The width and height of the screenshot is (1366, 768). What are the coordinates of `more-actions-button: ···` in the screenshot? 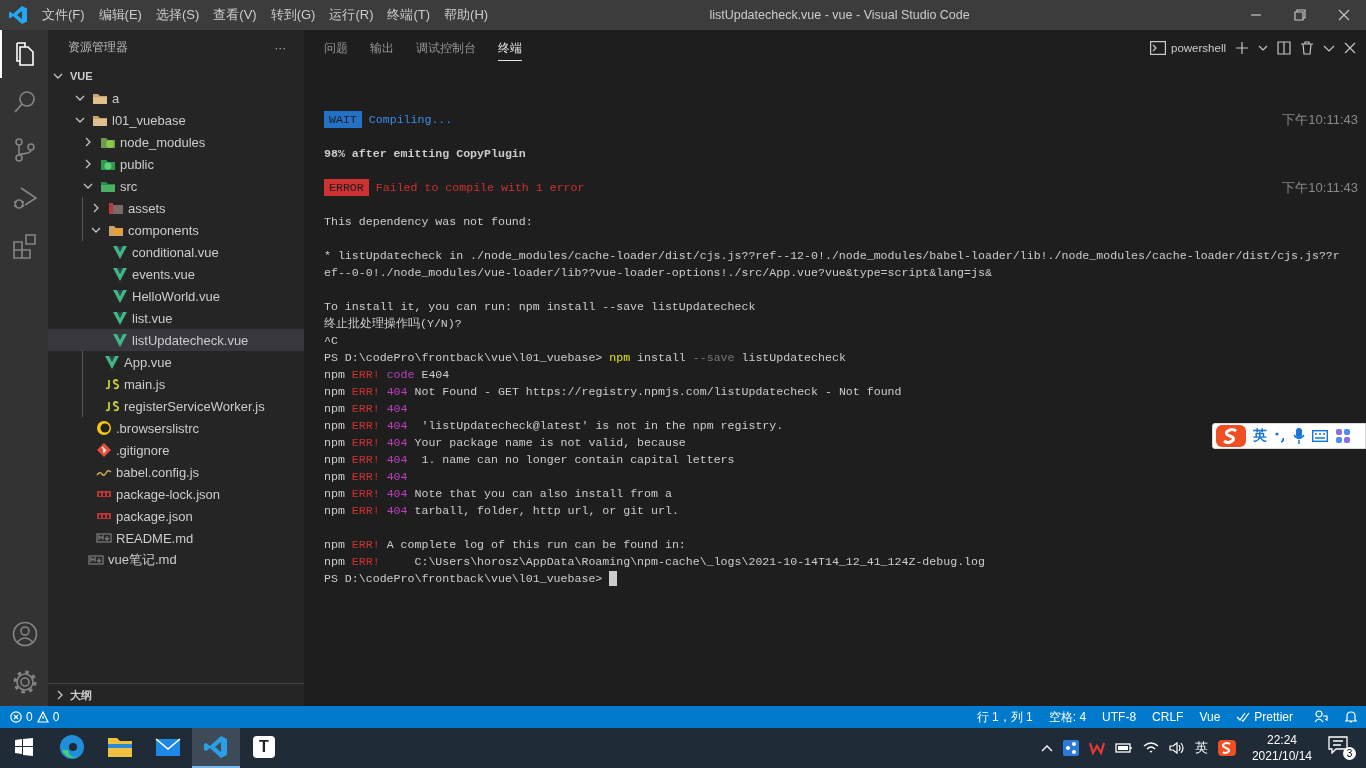 It's located at (280, 47).